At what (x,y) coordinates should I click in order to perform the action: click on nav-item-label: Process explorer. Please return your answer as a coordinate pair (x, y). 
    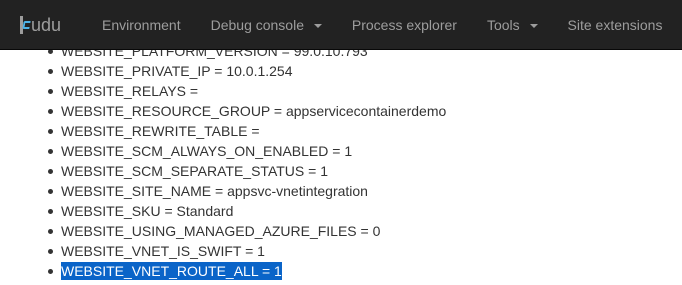
    Looking at the image, I should click on (404, 25).